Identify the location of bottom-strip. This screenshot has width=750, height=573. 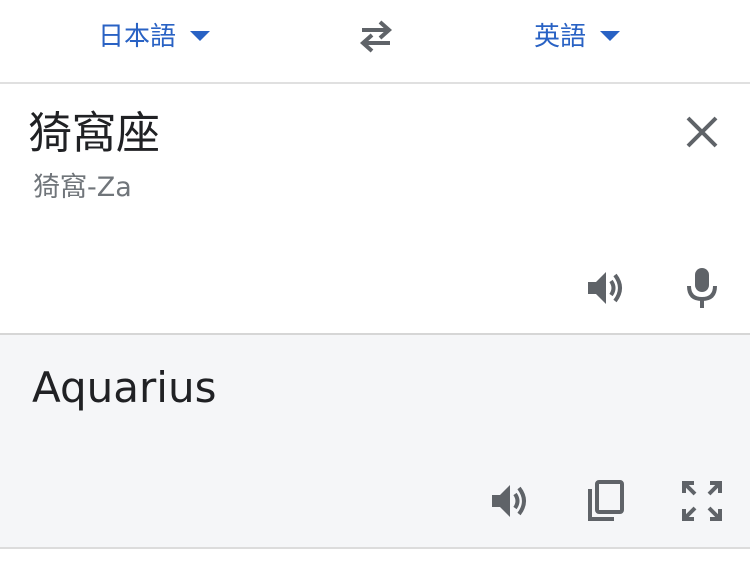
(375, 561).